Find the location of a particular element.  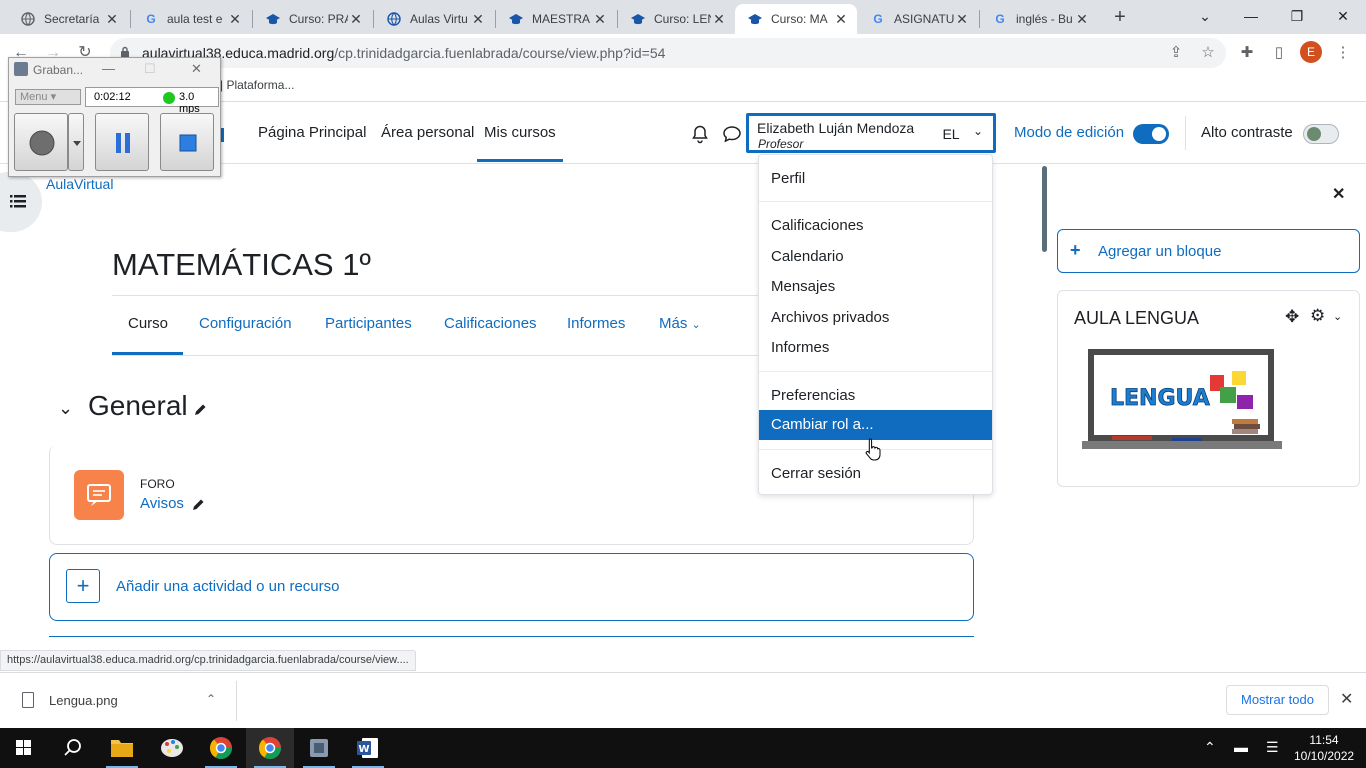

browser-tab: Aulas Virtu ✕ is located at coordinates (434, 19).